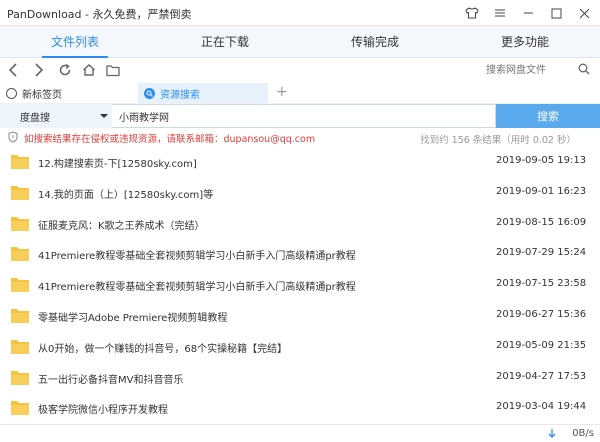 The height and width of the screenshot is (442, 600). I want to click on menu-icon, so click(500, 13).